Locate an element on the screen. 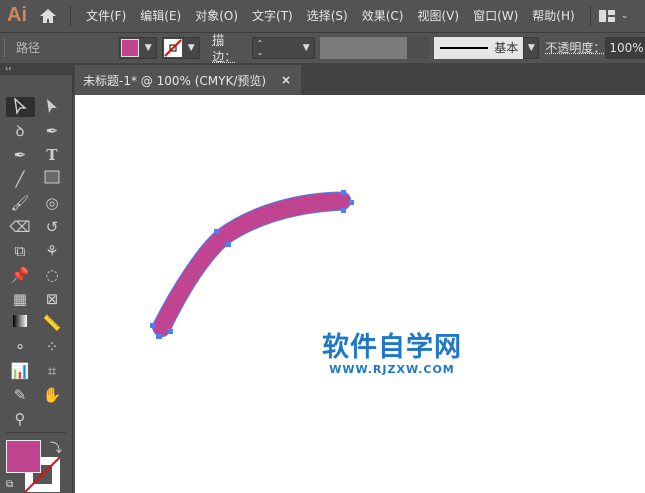  artboard-tool-icon: ⌗ is located at coordinates (52, 371).